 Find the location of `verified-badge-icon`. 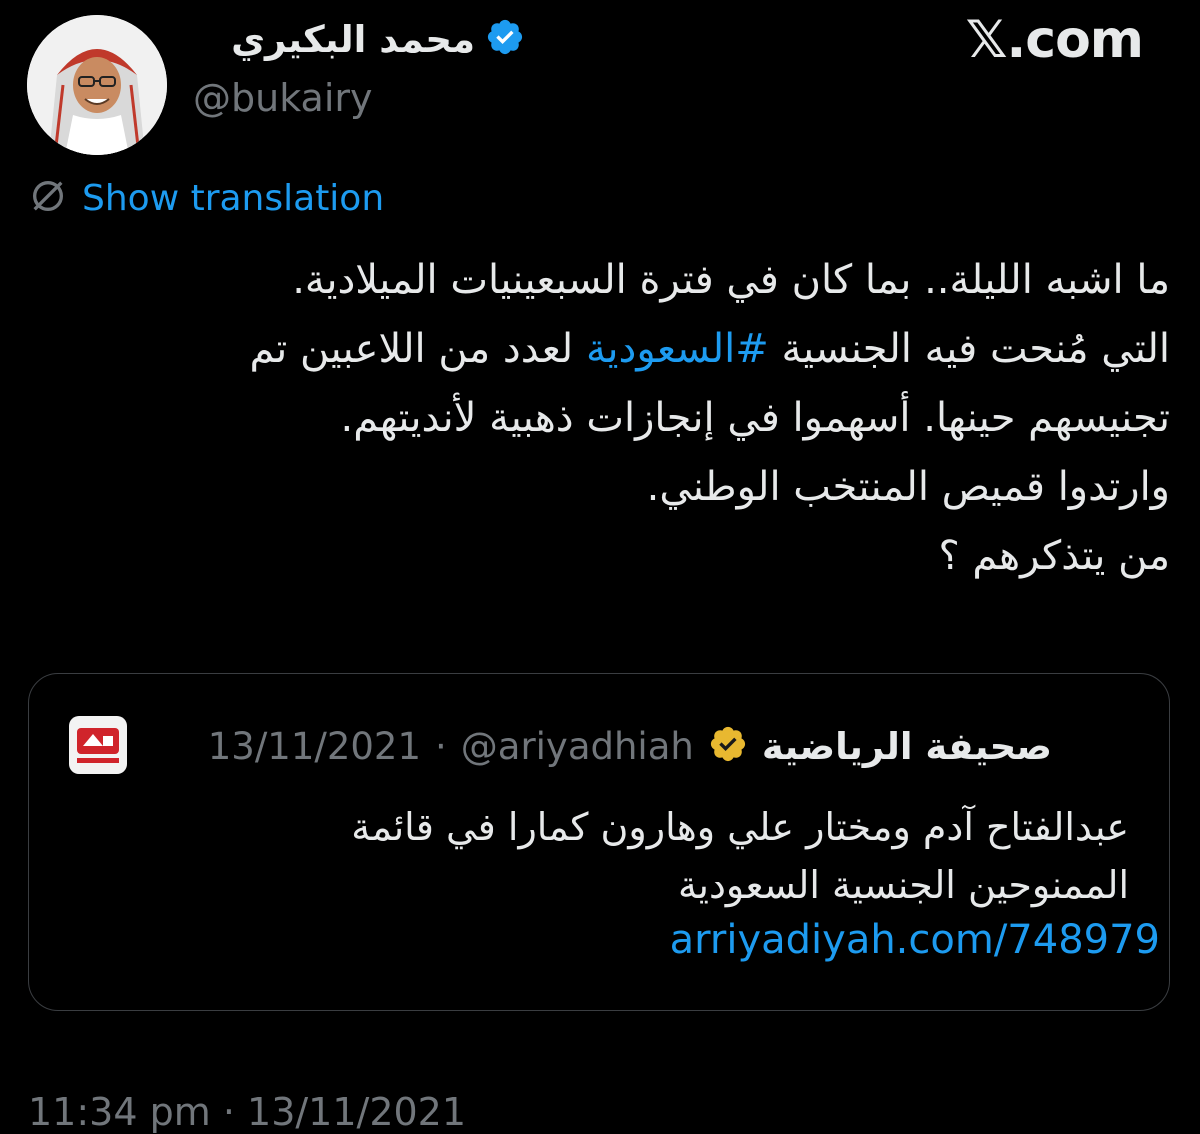

verified-badge-icon is located at coordinates (505, 39).